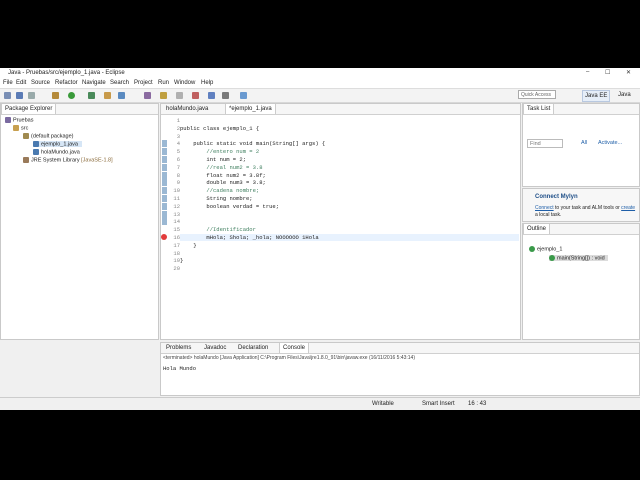 The image size is (640, 480). Describe the element at coordinates (252, 143) in the screenshot. I see `code-line: public static void main(String[] args) {` at that location.